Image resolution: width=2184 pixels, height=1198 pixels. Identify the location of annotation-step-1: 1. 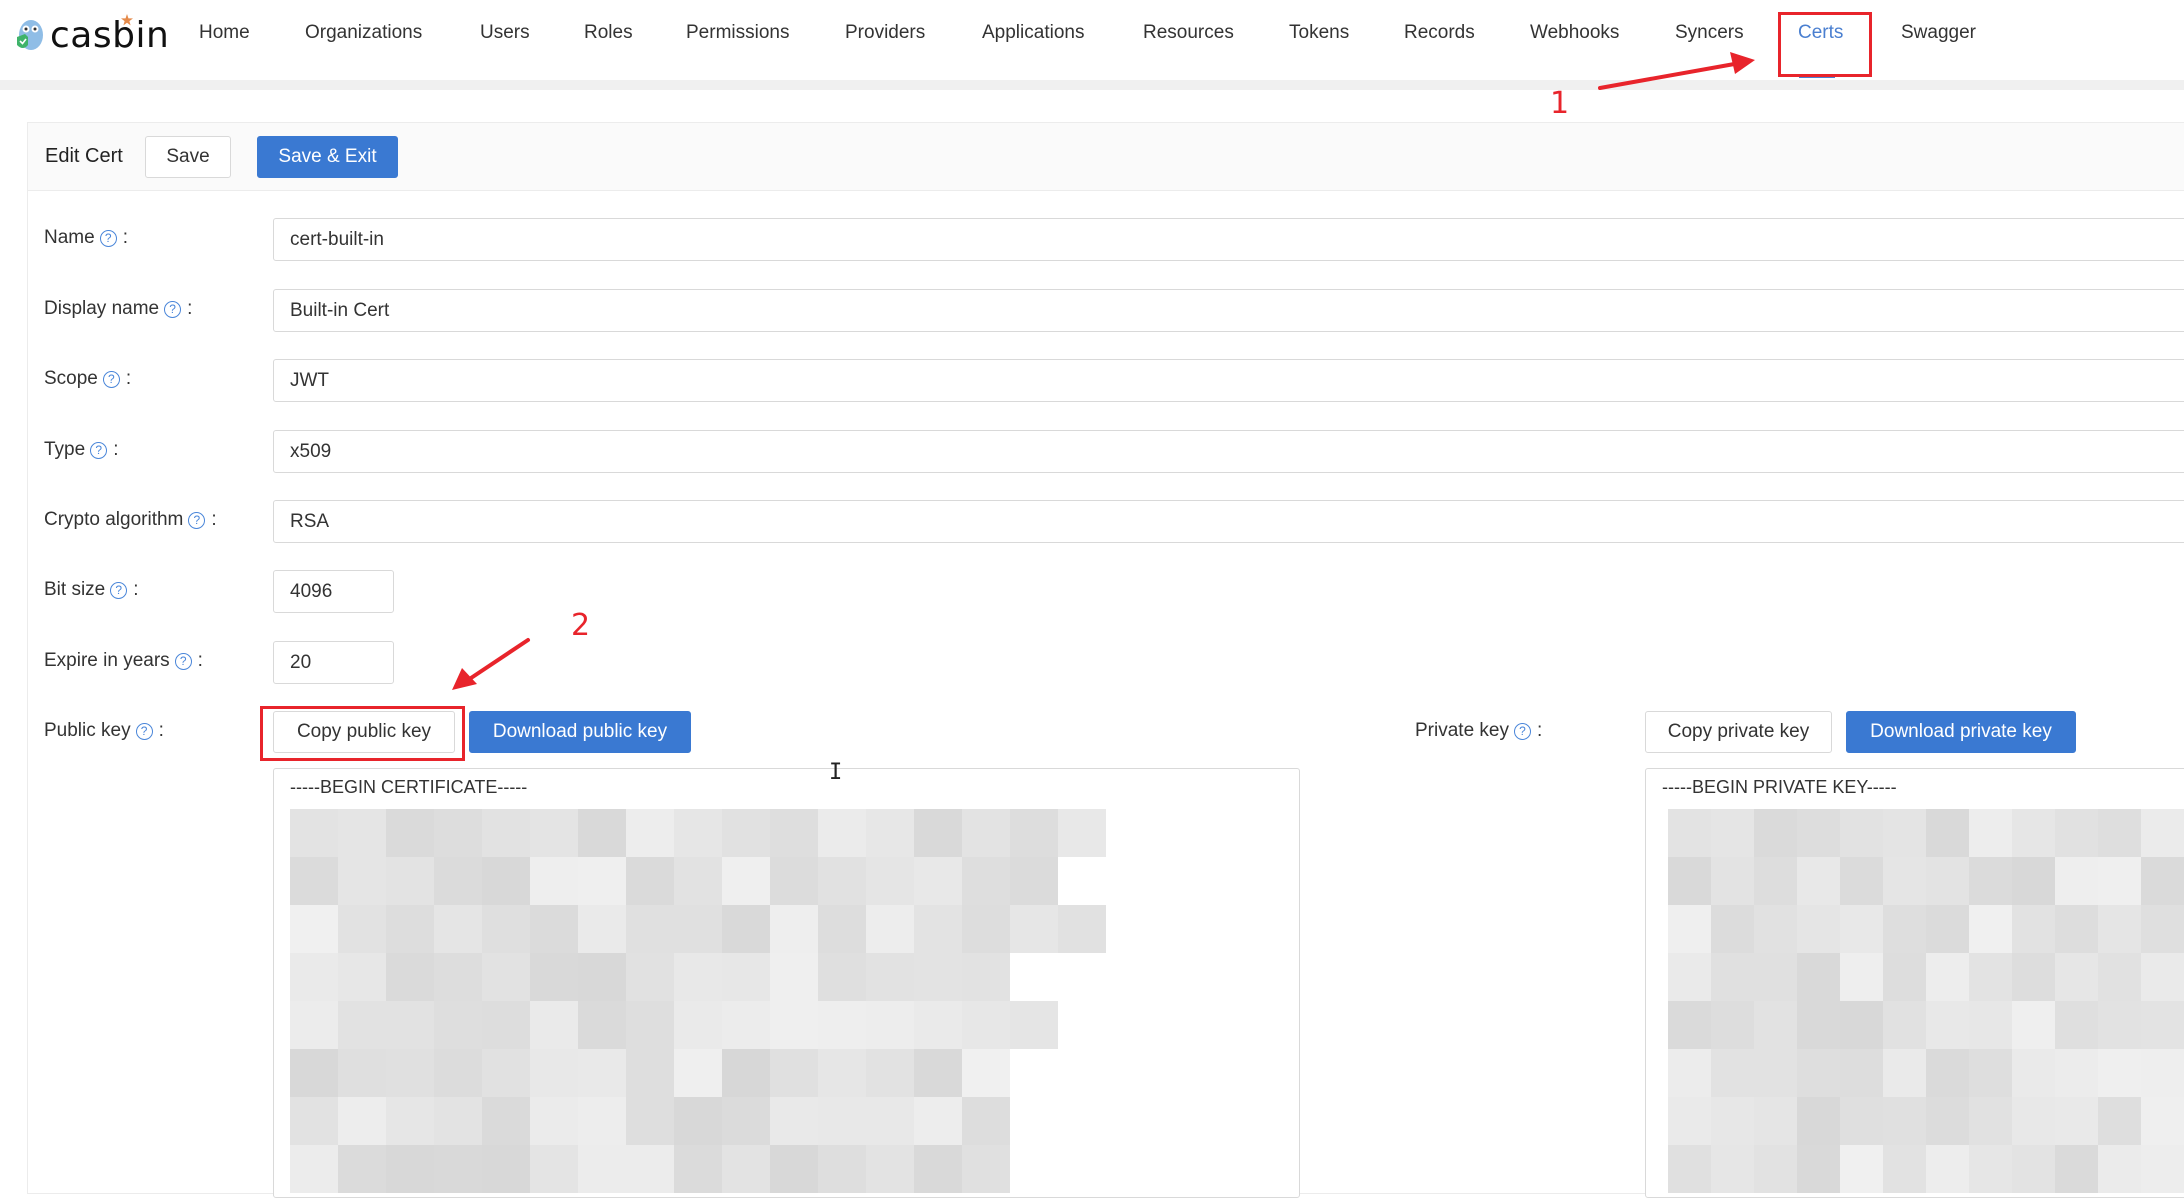
(1560, 103).